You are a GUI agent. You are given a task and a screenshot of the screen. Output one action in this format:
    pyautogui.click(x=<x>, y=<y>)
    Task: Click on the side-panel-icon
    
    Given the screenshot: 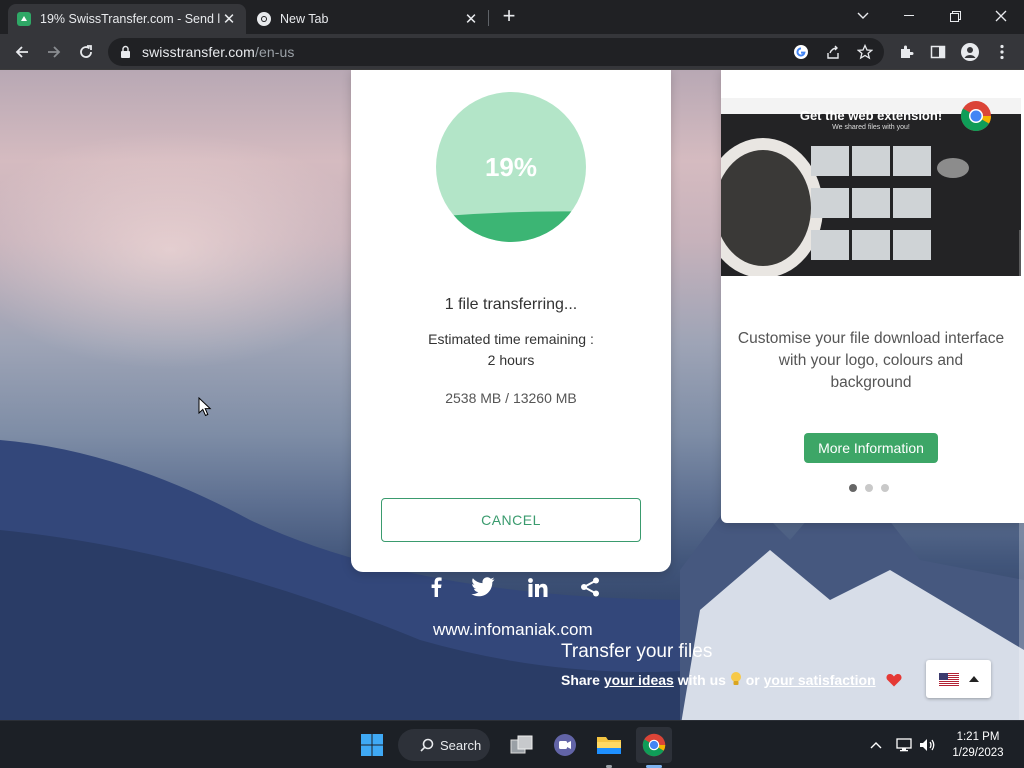 What is the action you would take?
    pyautogui.click(x=938, y=52)
    